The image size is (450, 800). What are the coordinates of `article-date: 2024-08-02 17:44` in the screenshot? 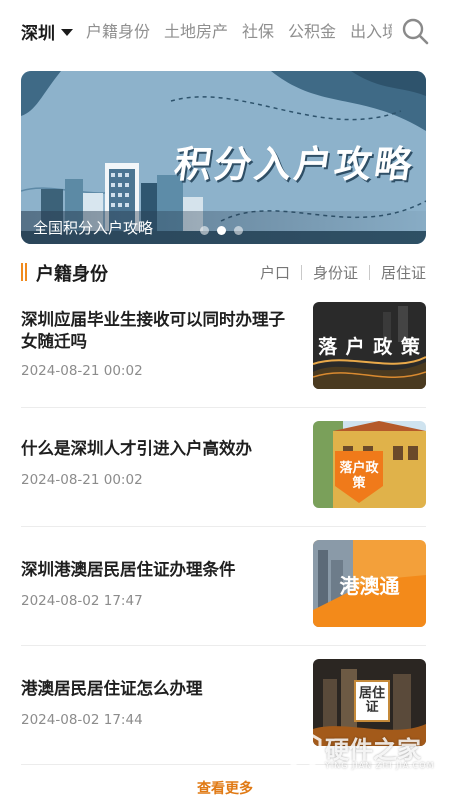 It's located at (82, 720).